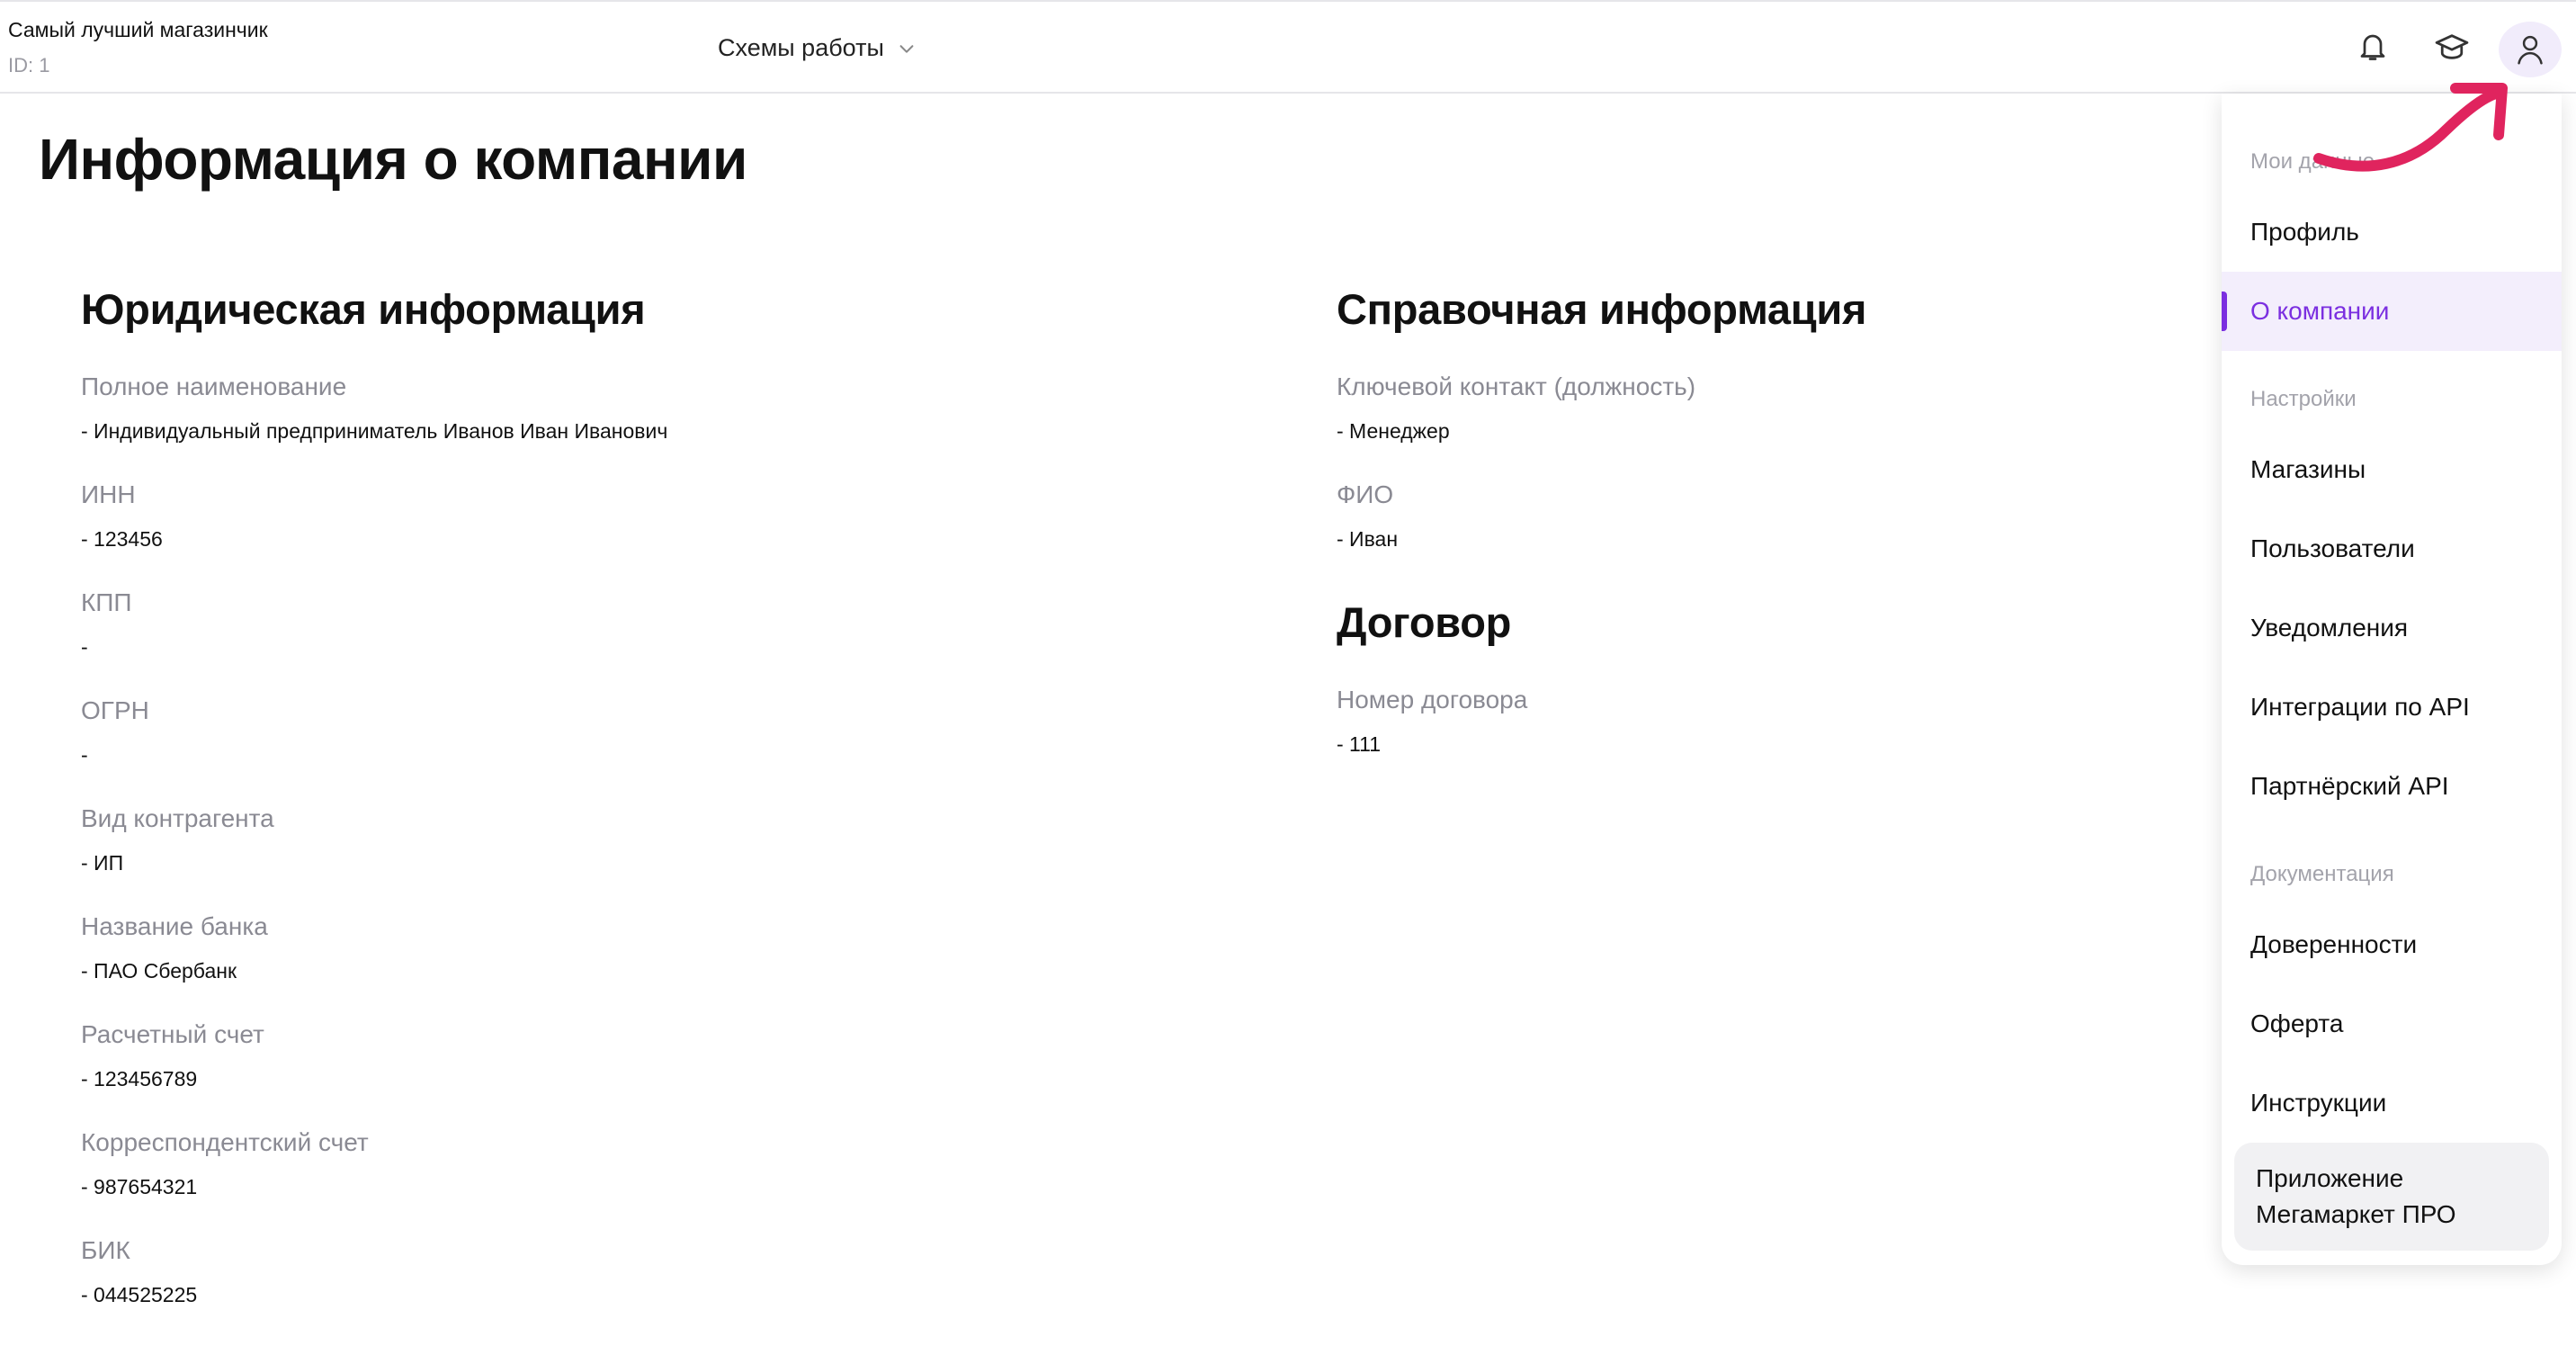 This screenshot has height=1364, width=2576. What do you see at coordinates (84, 755) in the screenshot?
I see `field-value-ogrn: -` at bounding box center [84, 755].